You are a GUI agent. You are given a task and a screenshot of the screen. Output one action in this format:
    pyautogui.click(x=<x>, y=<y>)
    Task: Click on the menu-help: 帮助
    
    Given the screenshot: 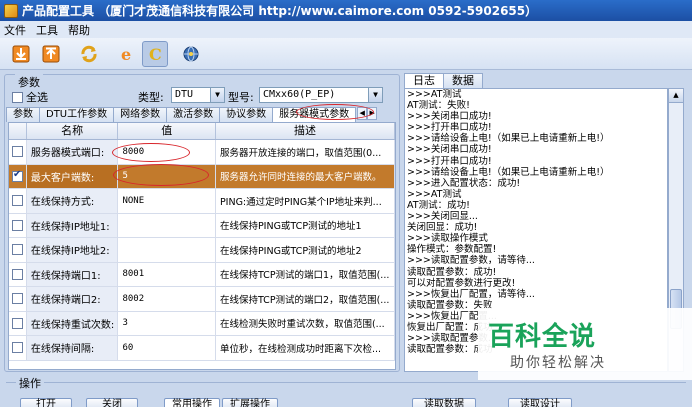 What is the action you would take?
    pyautogui.click(x=79, y=30)
    